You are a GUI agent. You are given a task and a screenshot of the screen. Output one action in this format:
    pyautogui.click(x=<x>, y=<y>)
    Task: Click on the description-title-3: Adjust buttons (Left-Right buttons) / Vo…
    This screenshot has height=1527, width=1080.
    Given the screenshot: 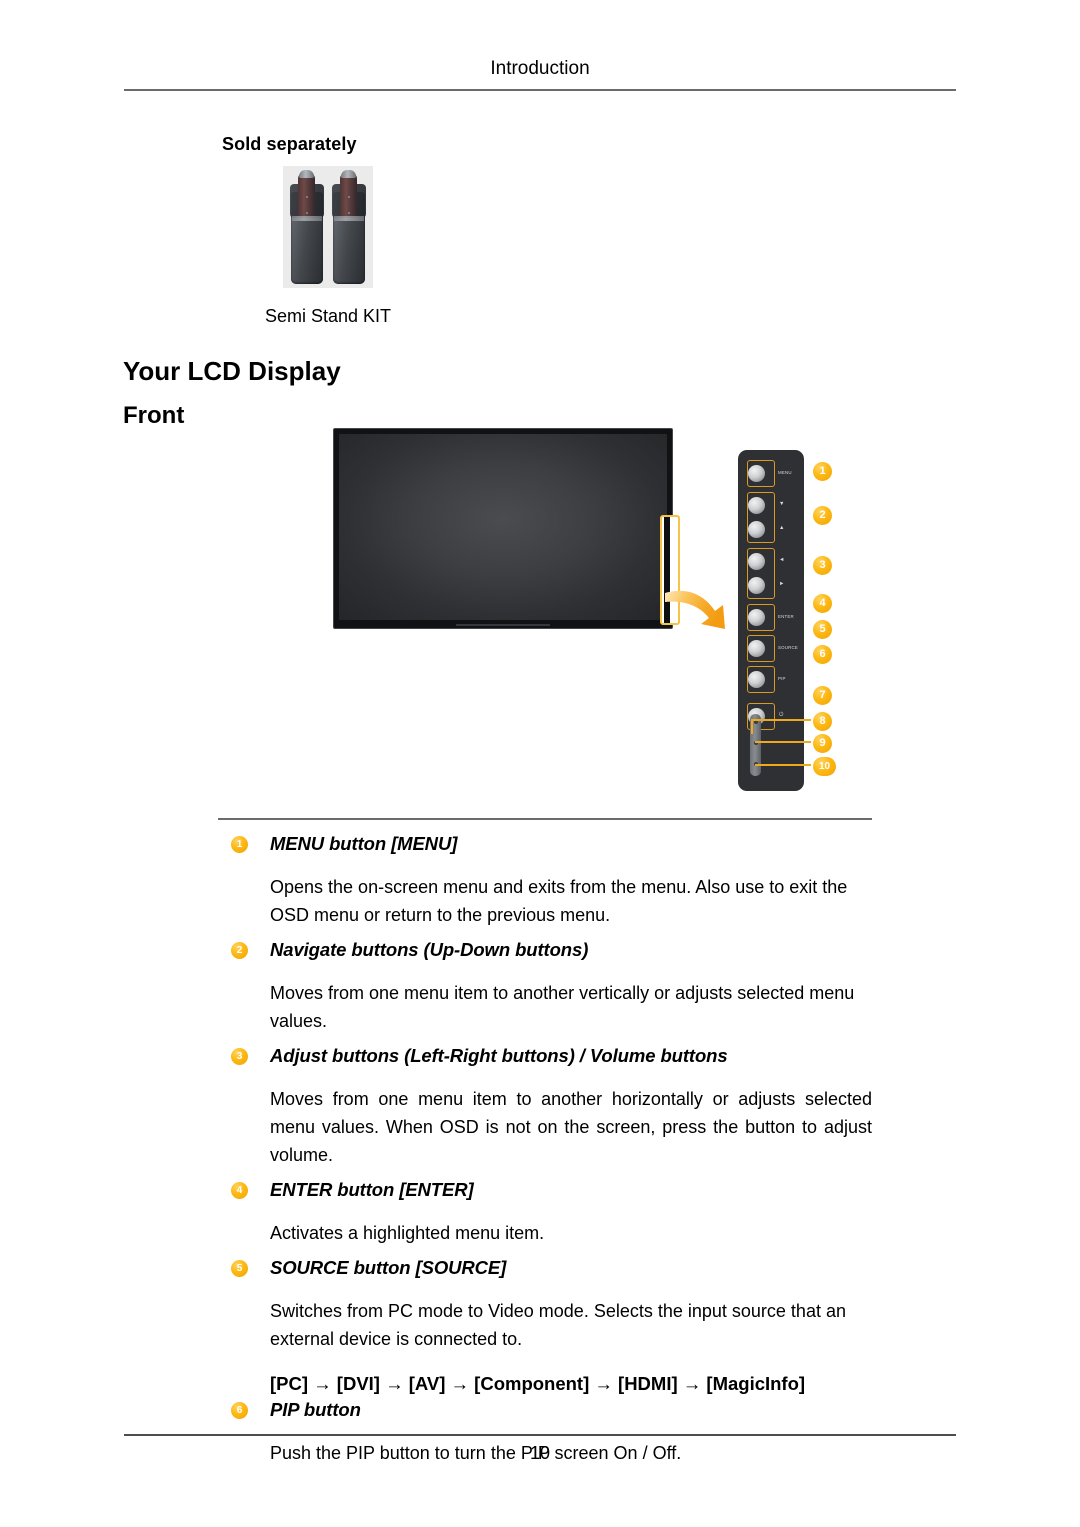 What is the action you would take?
    pyautogui.click(x=499, y=1055)
    